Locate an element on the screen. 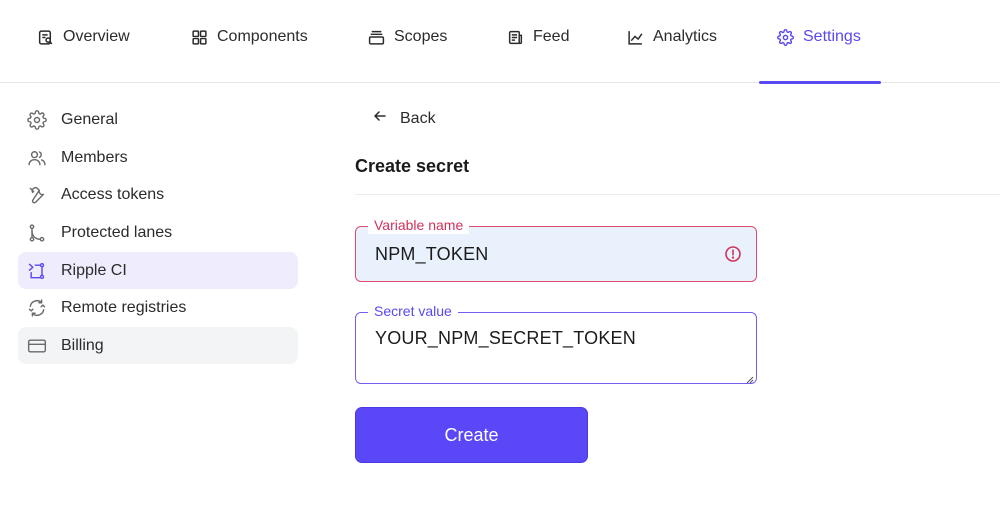 This screenshot has height=518, width=1000. tab-label: Feed is located at coordinates (551, 36).